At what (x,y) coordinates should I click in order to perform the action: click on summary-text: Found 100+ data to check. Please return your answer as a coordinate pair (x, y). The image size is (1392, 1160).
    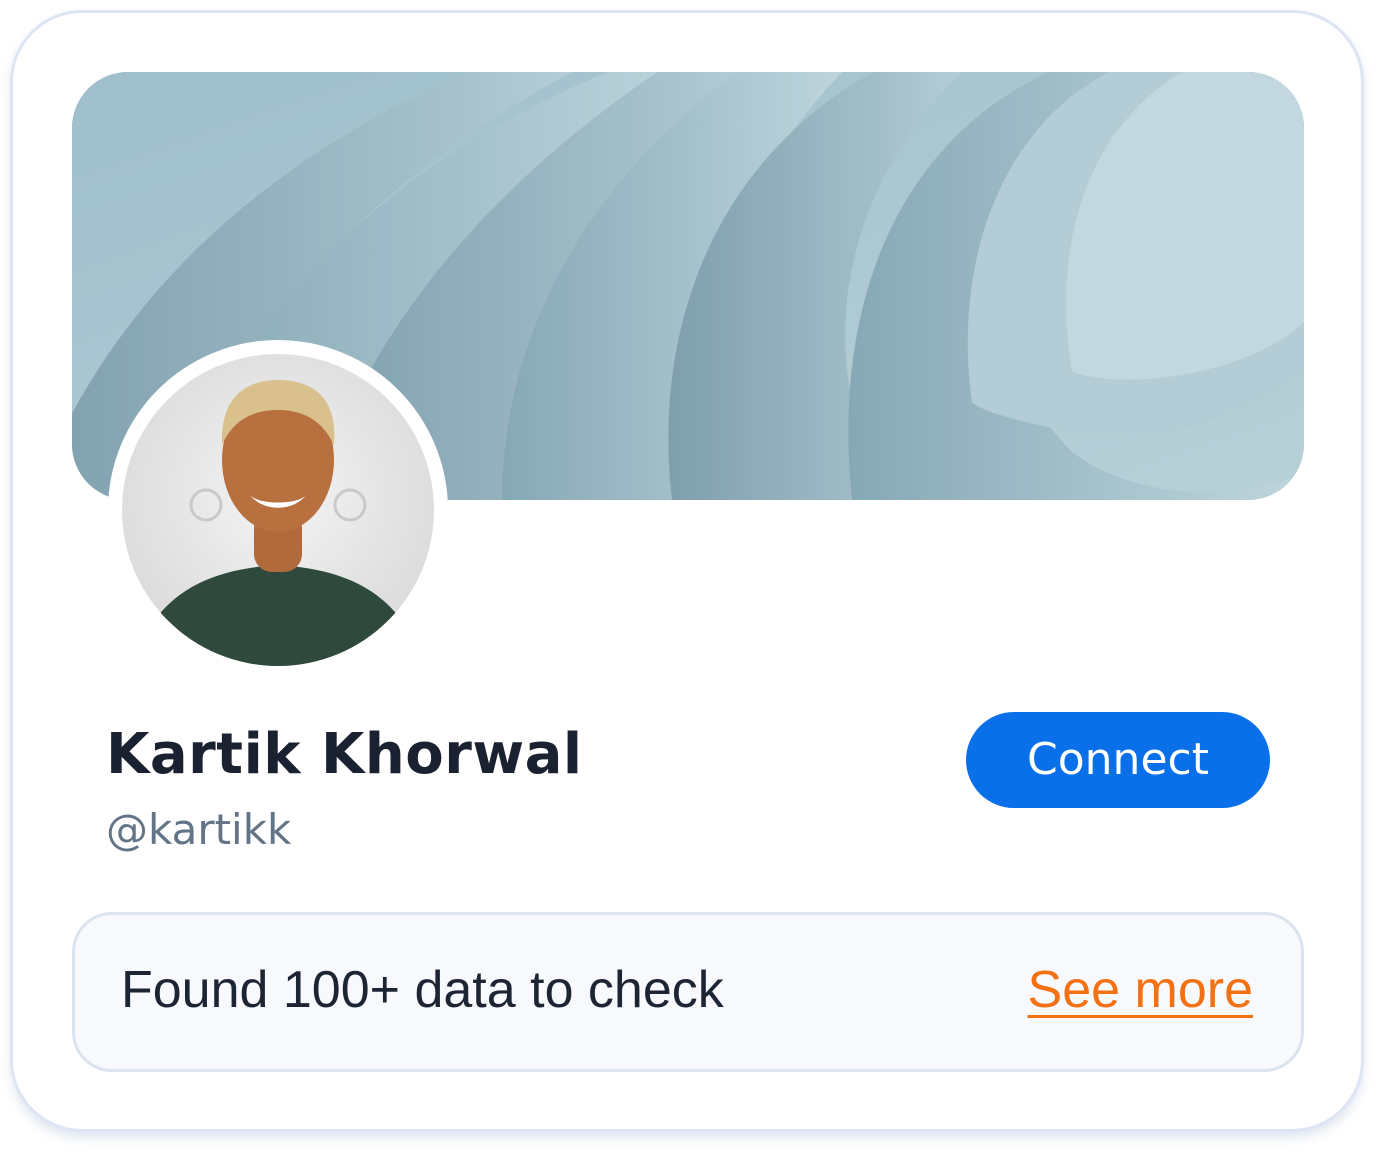
    Looking at the image, I should click on (422, 990).